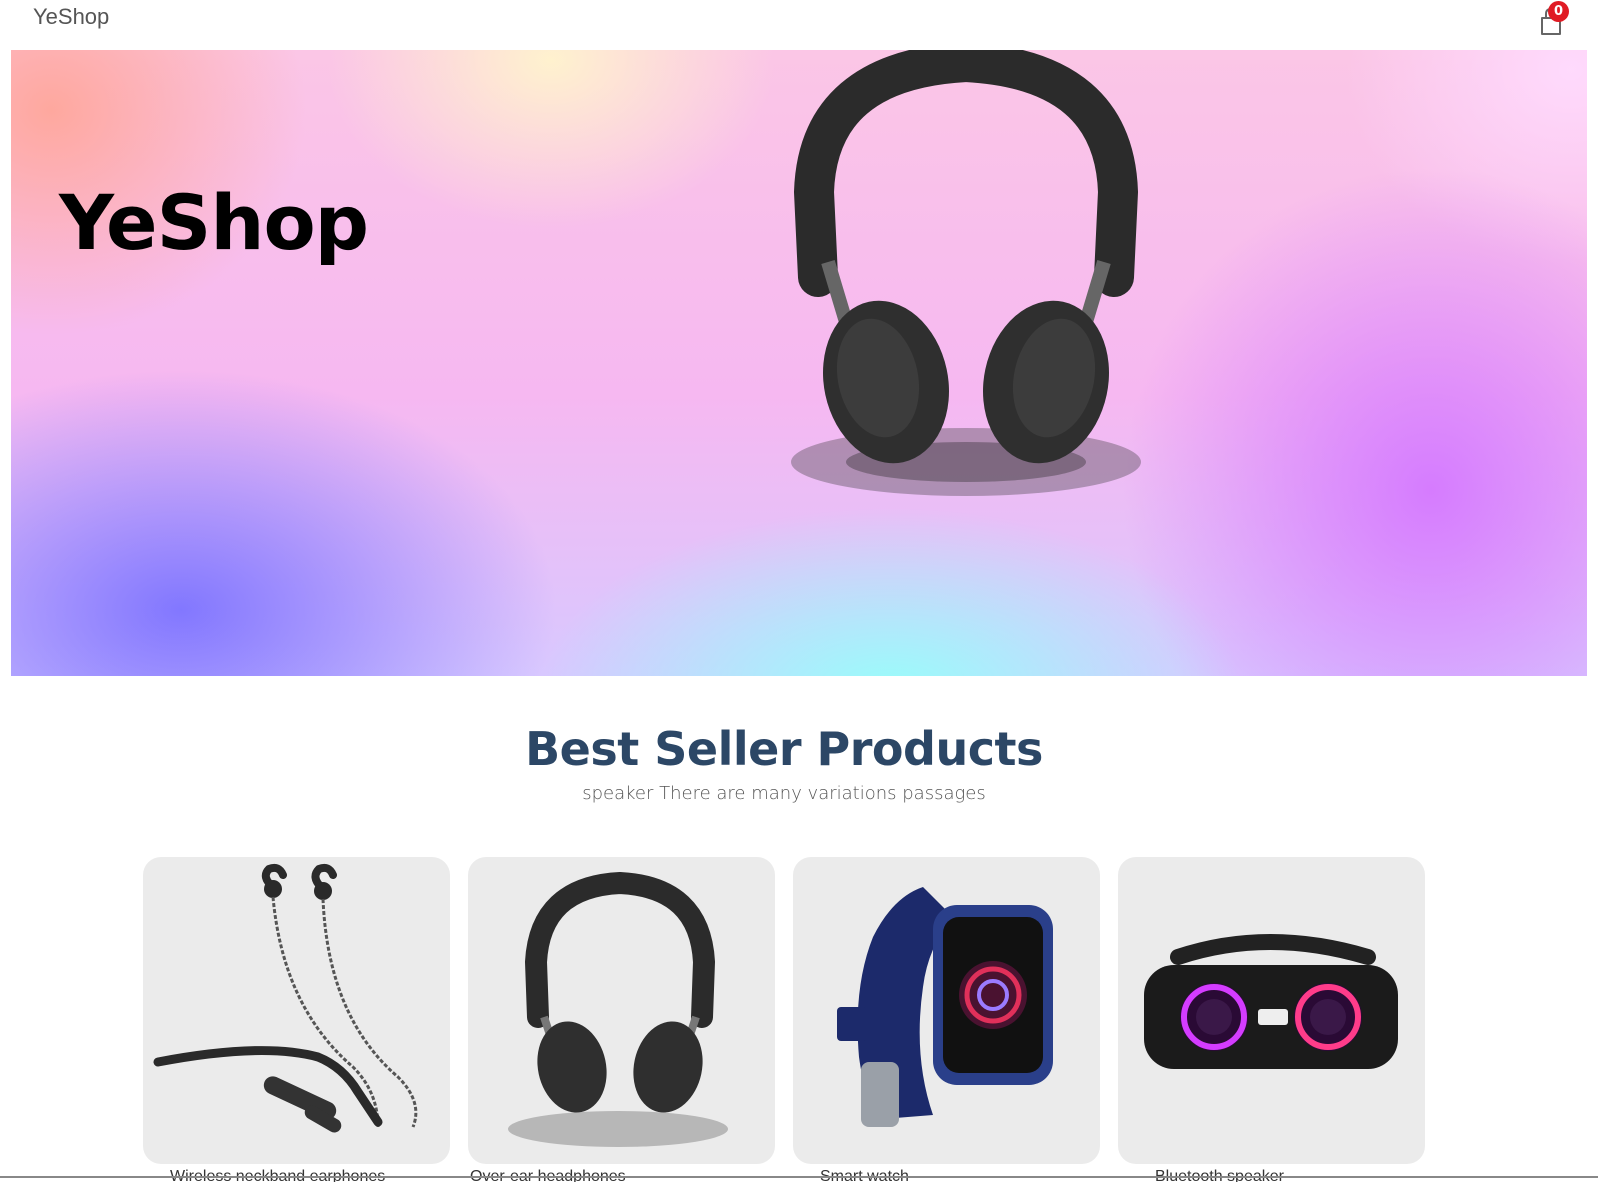 The width and height of the screenshot is (1598, 1200). I want to click on product-card-smartwatch, so click(946, 1010).